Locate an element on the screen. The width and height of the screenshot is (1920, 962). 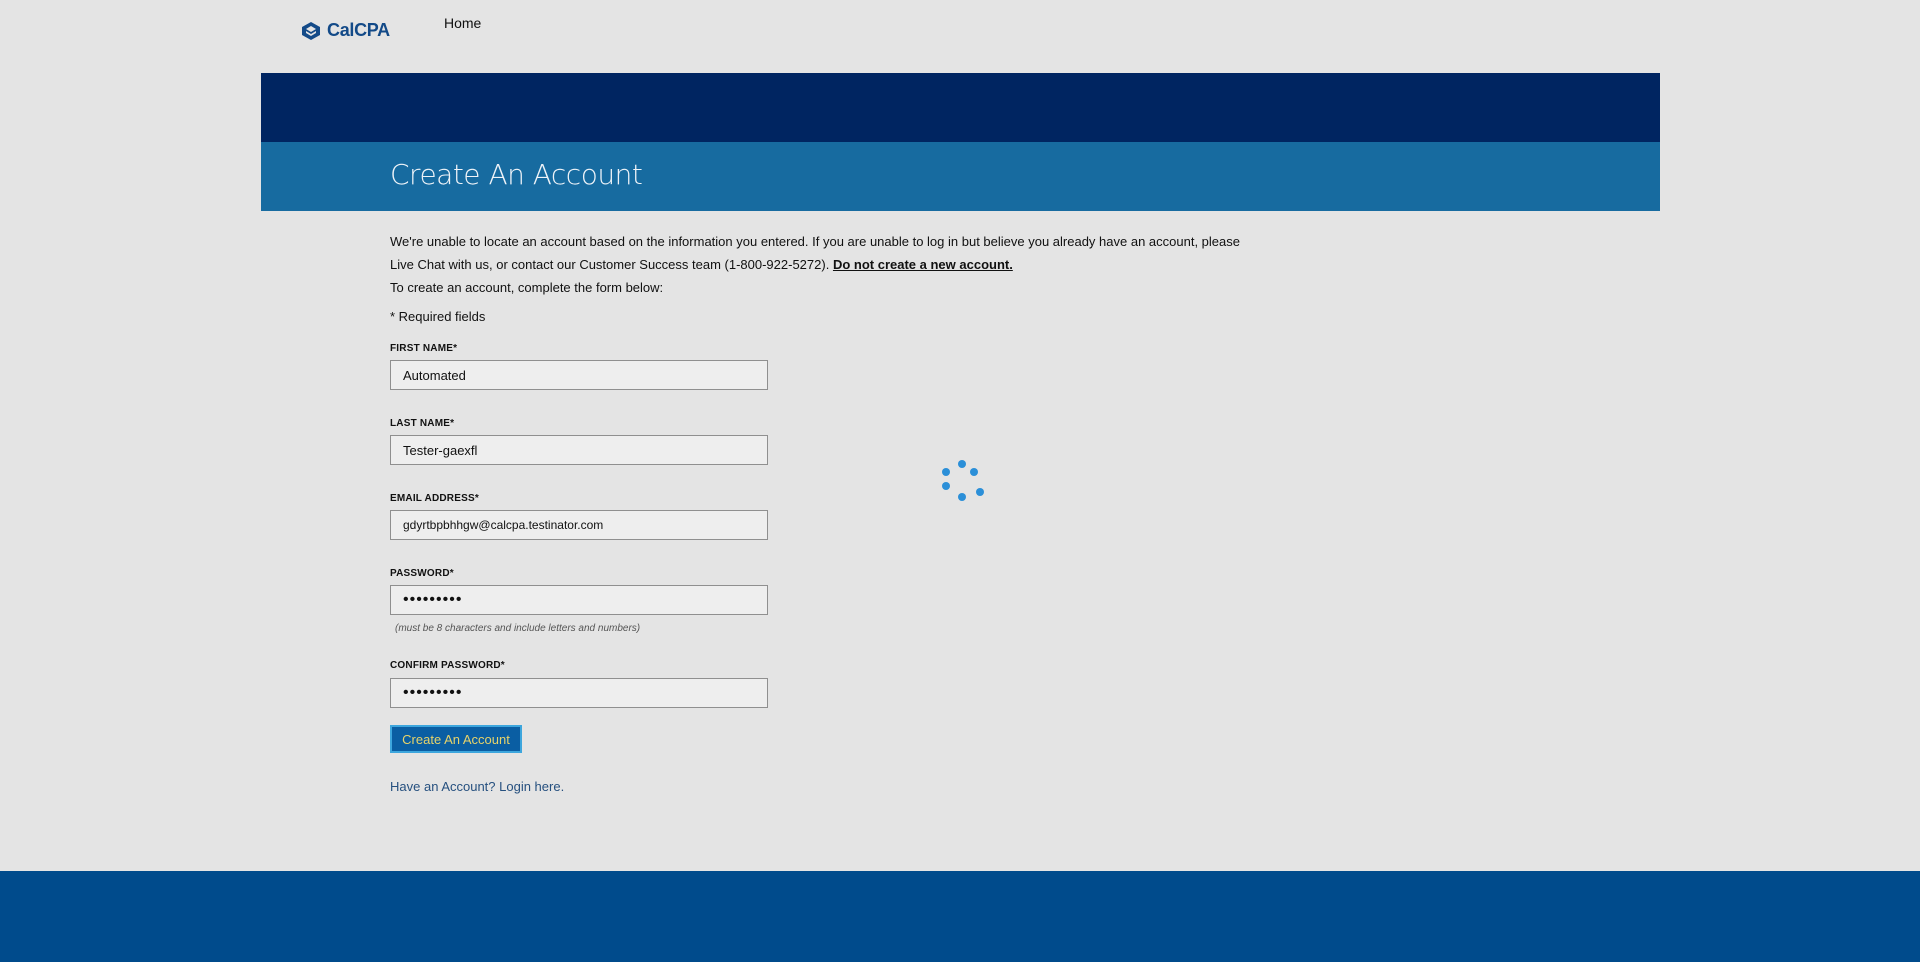
login-link: Have an Account? Login here. is located at coordinates (477, 786).